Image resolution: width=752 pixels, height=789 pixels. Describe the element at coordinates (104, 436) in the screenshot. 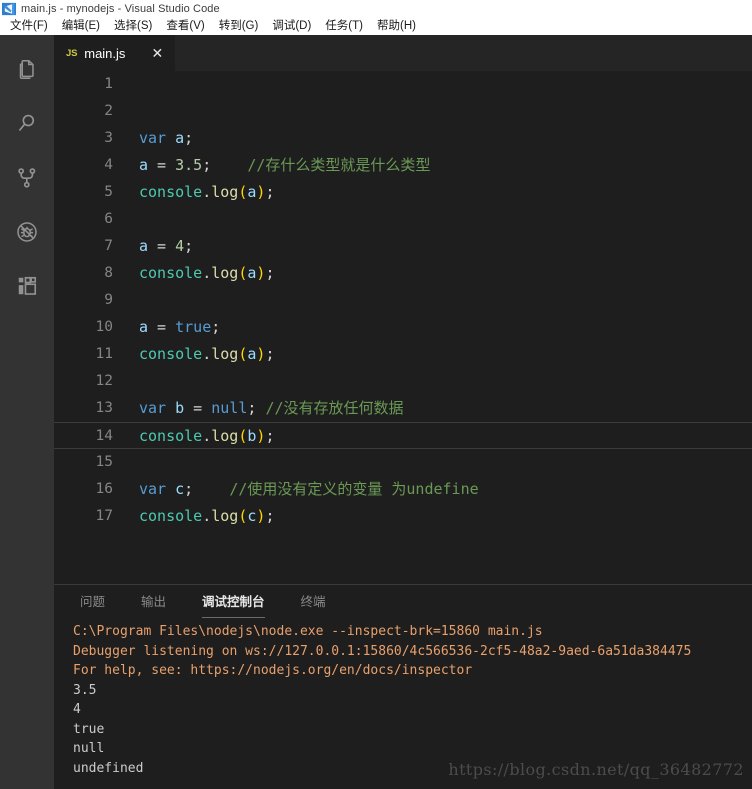

I see `line-number: 14` at that location.